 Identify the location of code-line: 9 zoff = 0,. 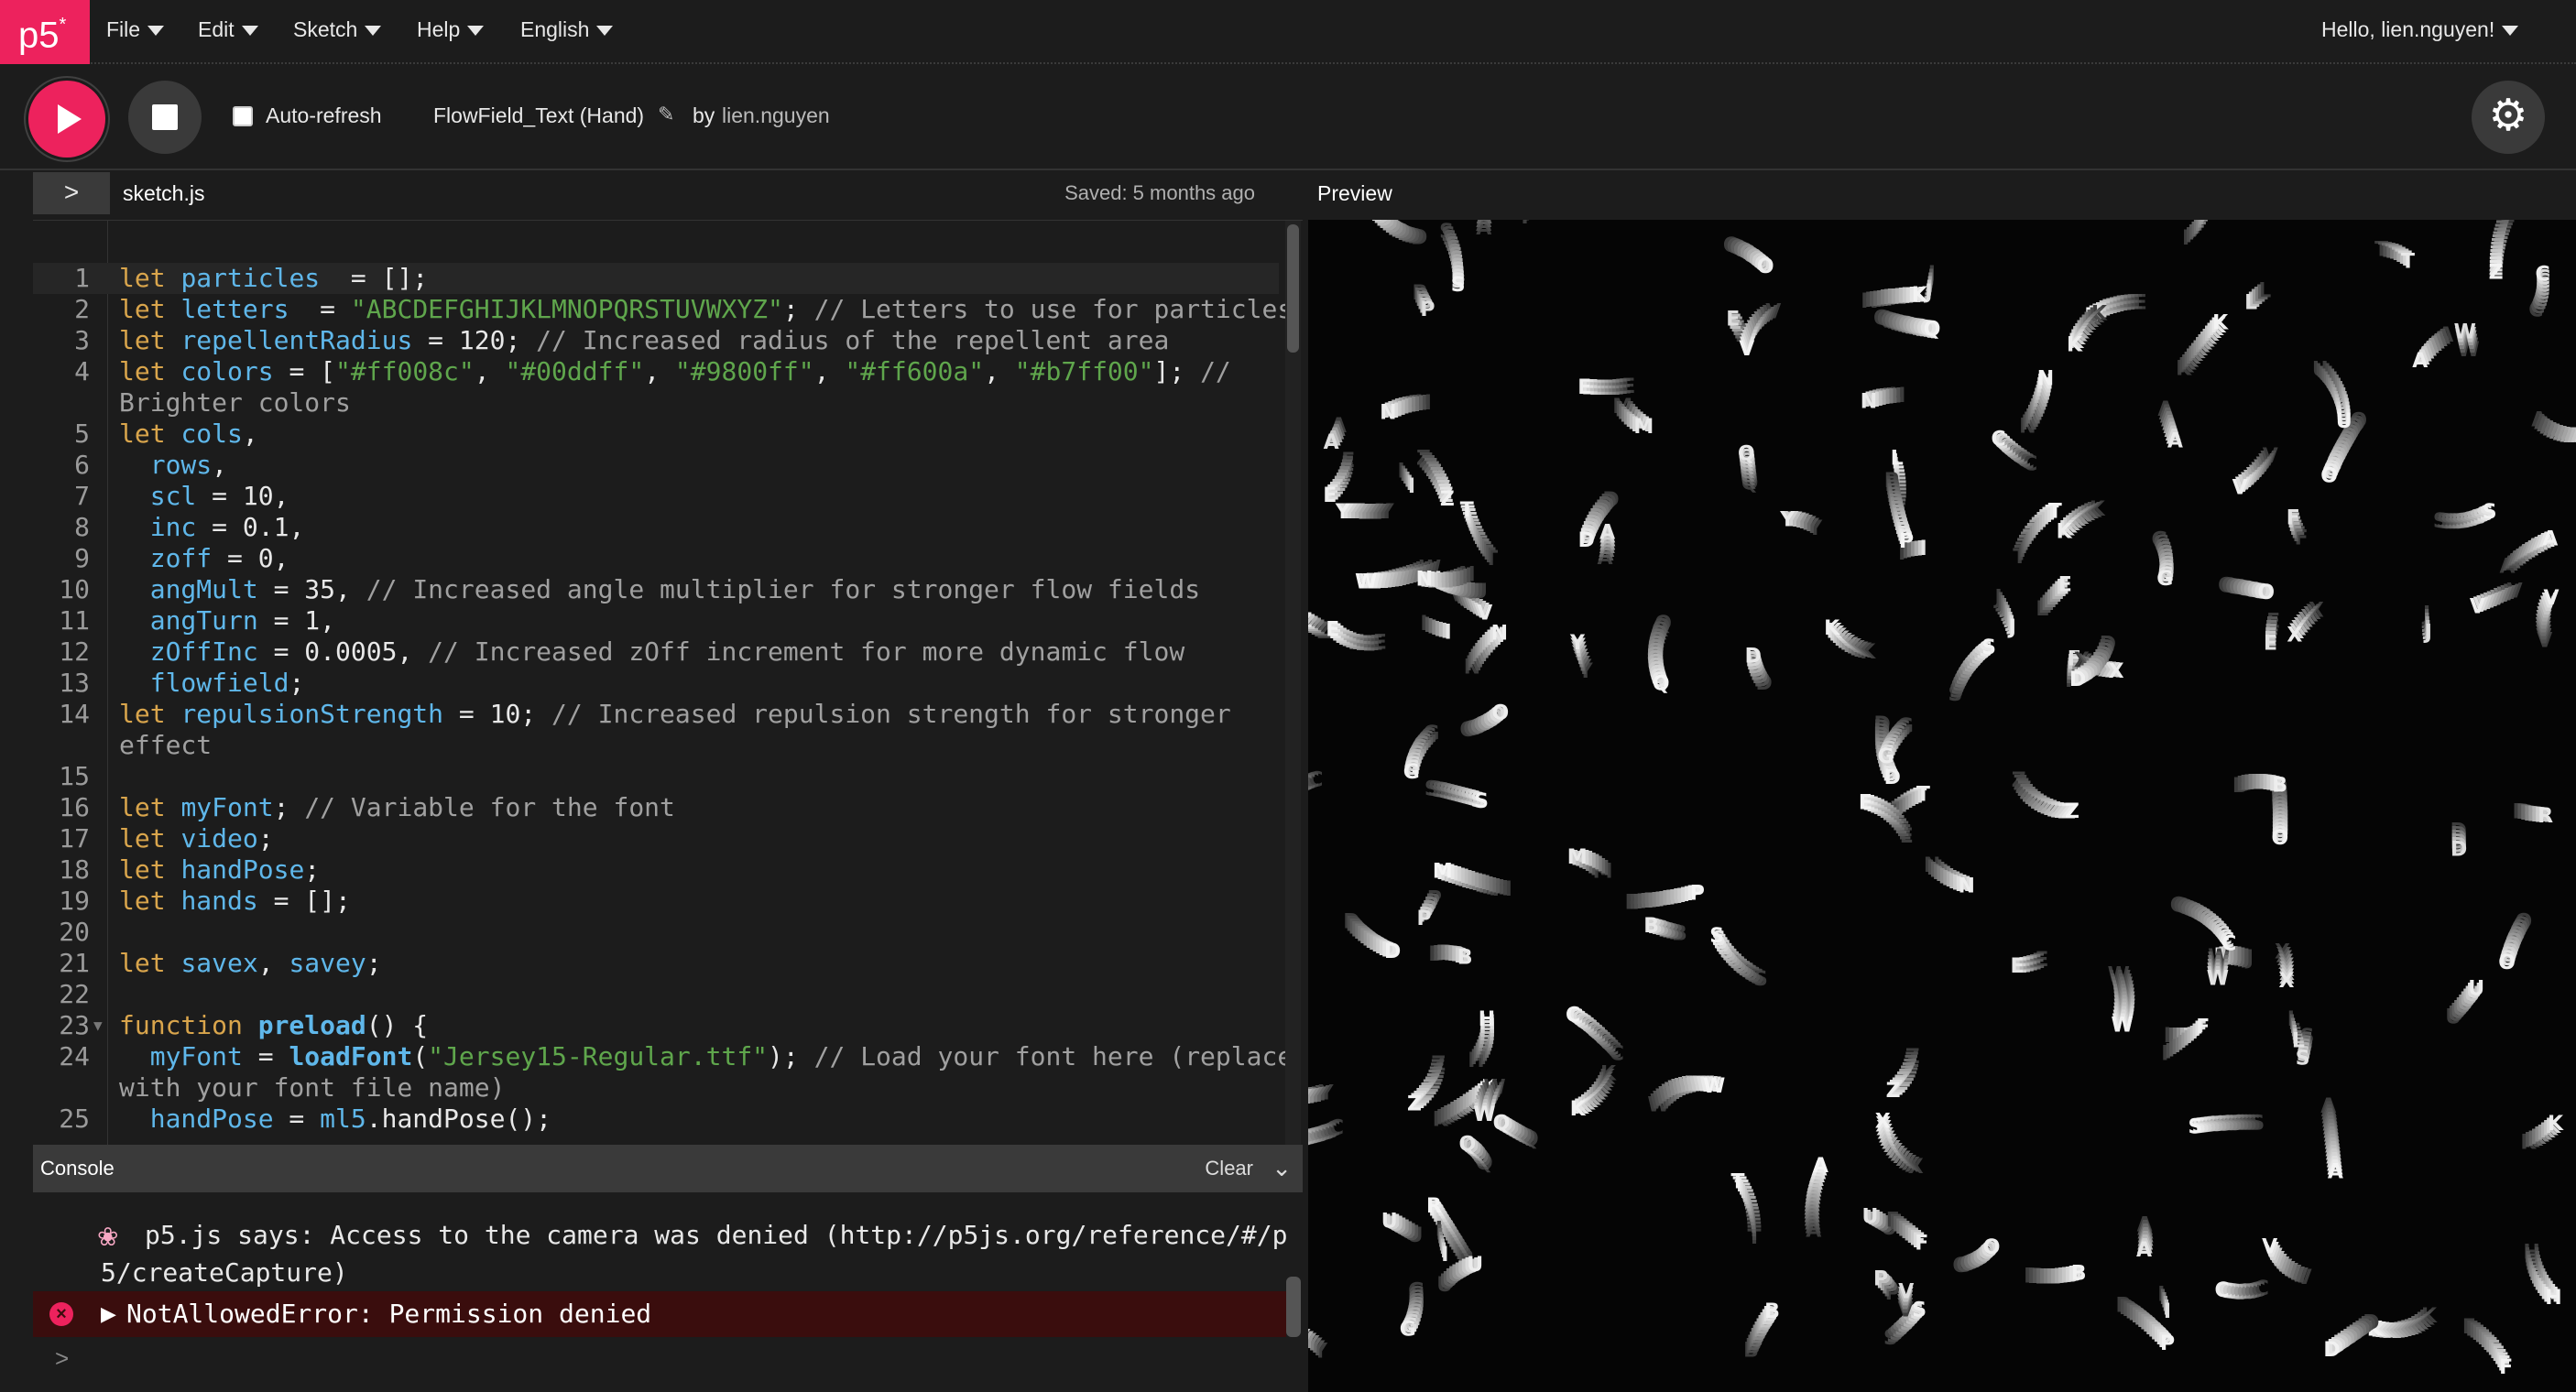
(656, 558).